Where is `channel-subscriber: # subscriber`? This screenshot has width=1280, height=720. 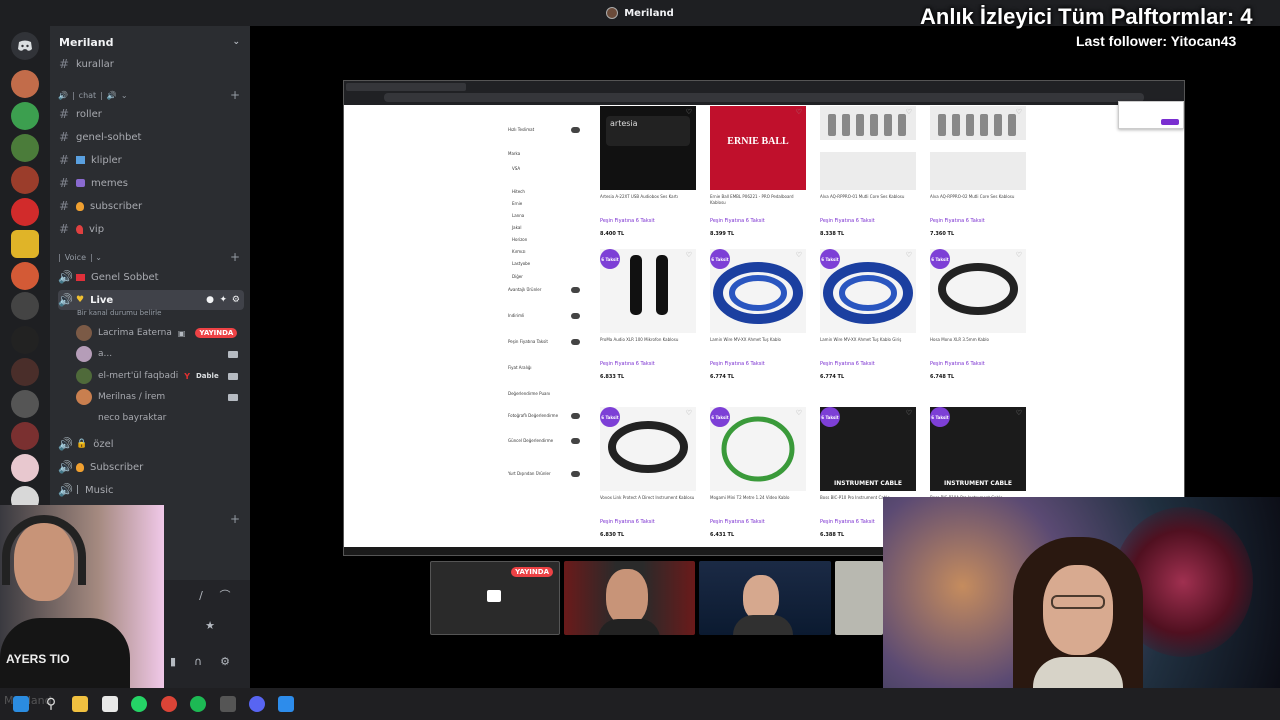 channel-subscriber: # subscriber is located at coordinates (151, 206).